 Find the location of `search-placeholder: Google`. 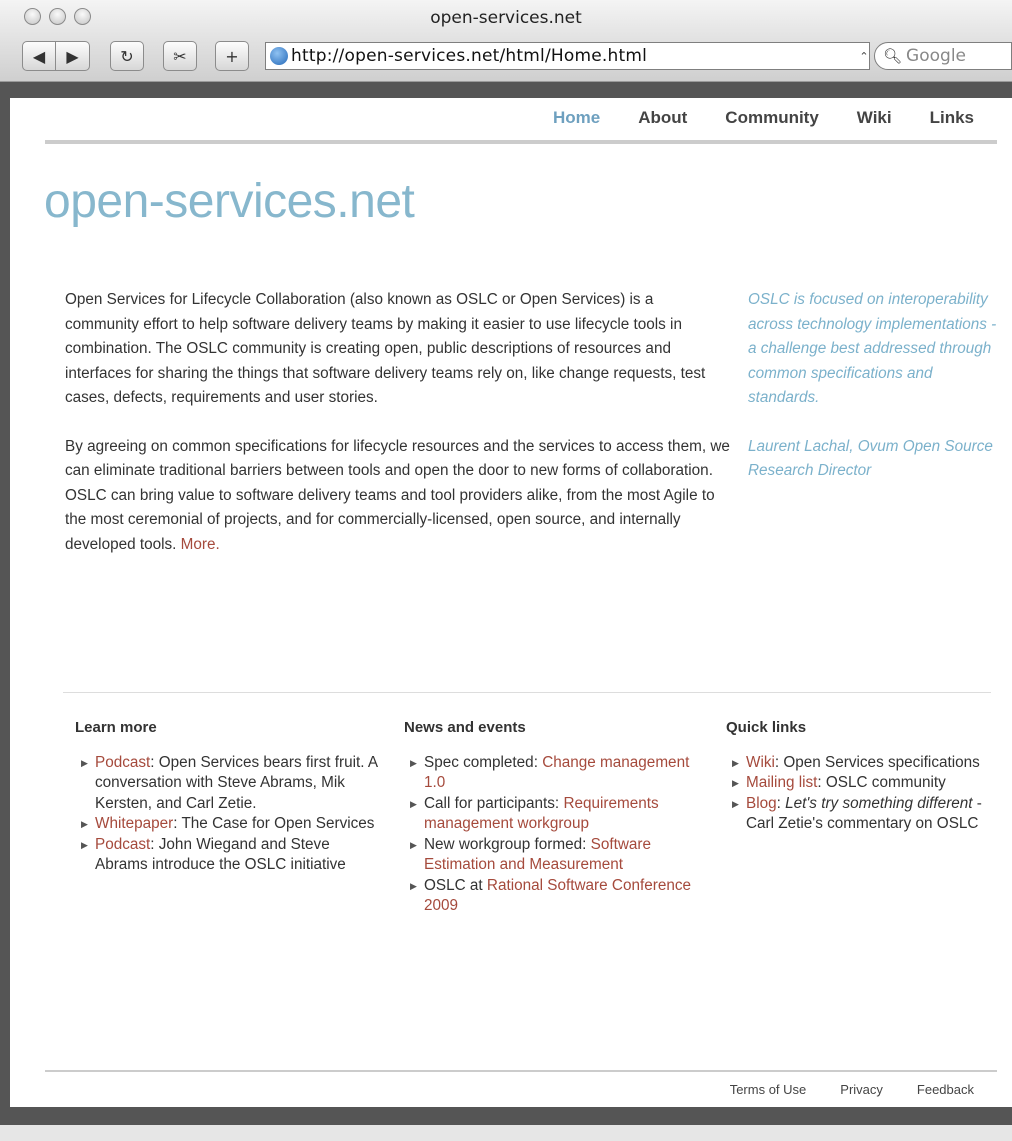

search-placeholder: Google is located at coordinates (936, 56).